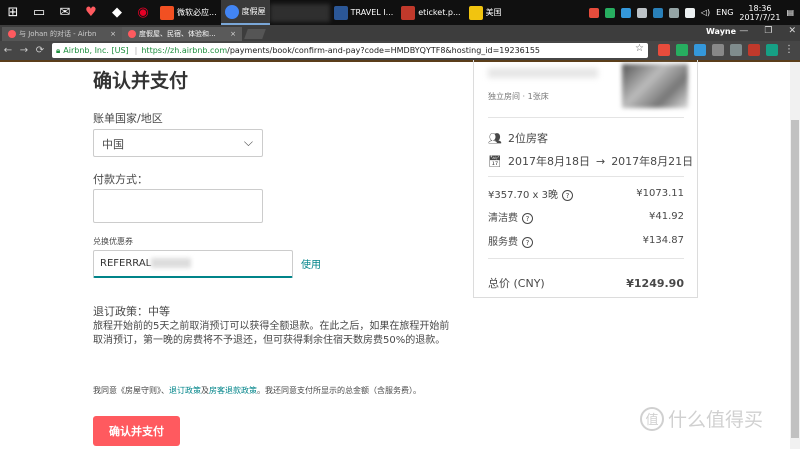  What do you see at coordinates (96, 50) in the screenshot?
I see `security-label: Airbnb, Inc. [US]` at bounding box center [96, 50].